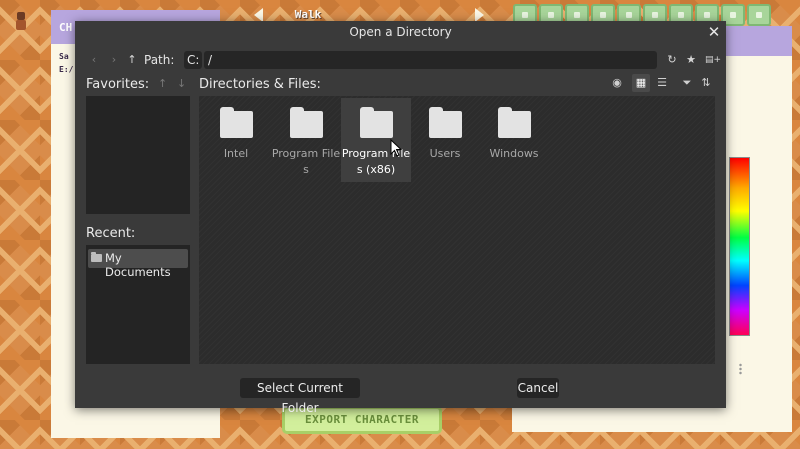 The width and height of the screenshot is (800, 449). I want to click on close-icon: ✕, so click(714, 32).